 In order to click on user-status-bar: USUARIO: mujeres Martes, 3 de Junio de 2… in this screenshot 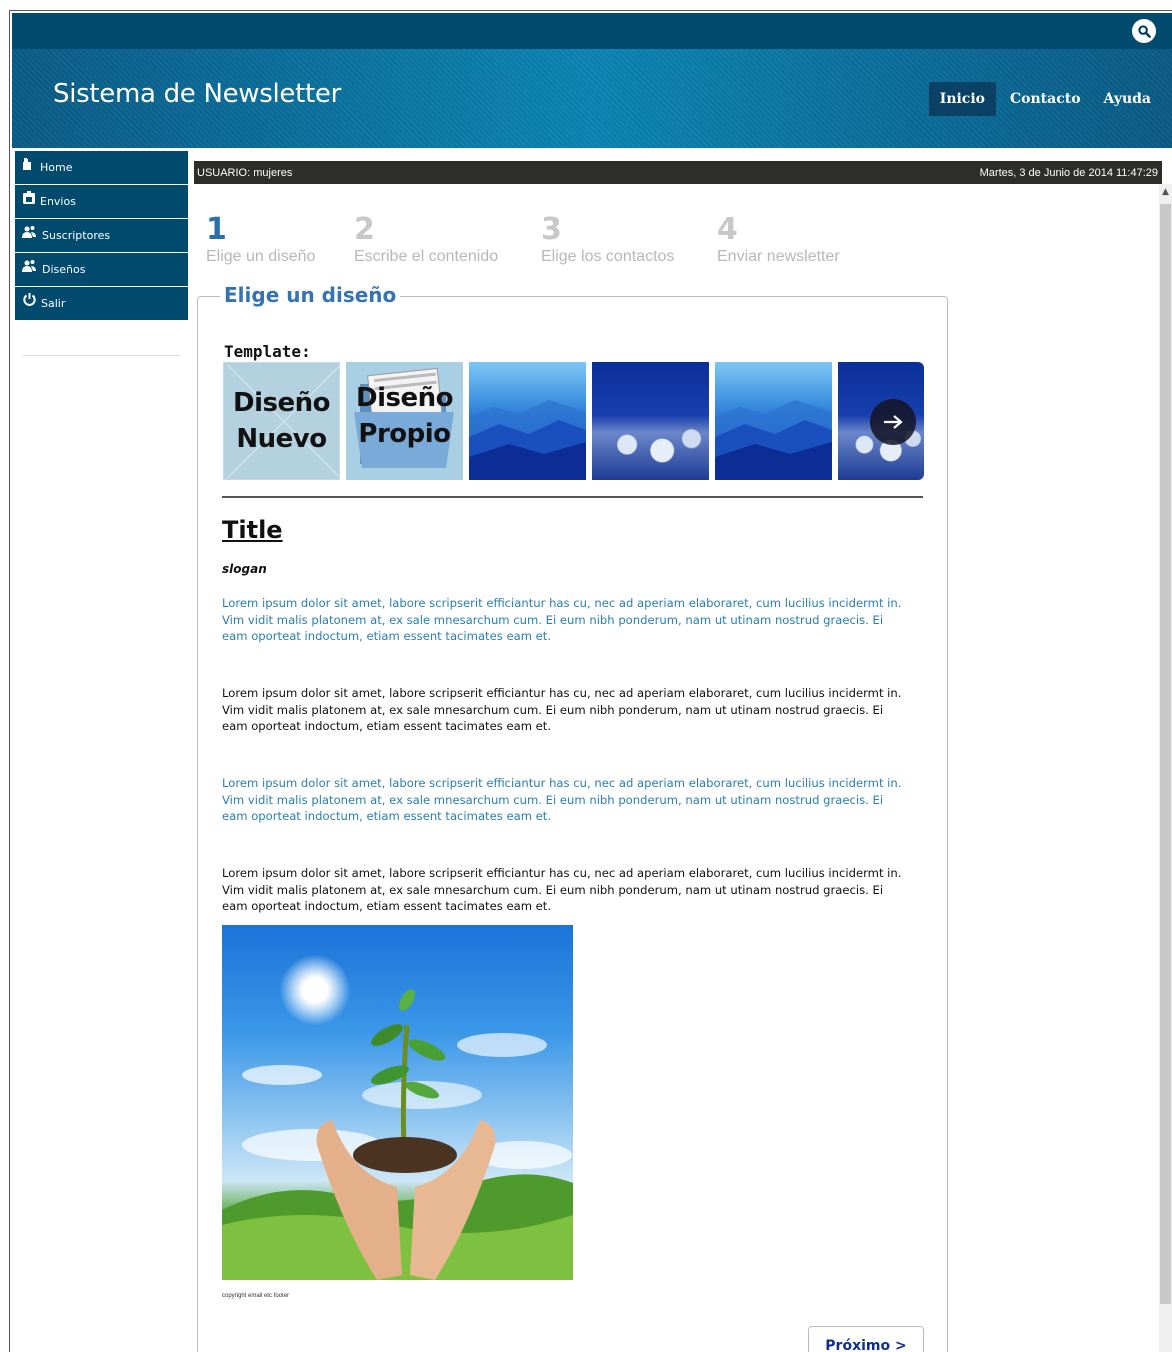, I will do `click(678, 172)`.